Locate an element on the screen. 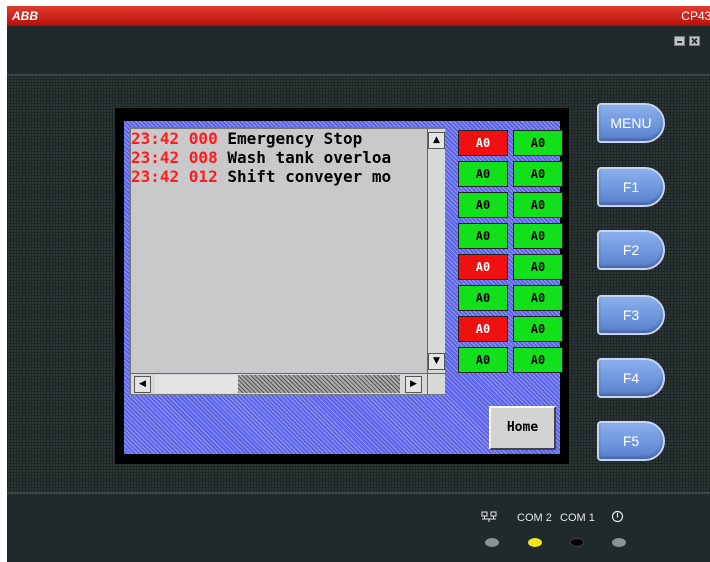  network-icon is located at coordinates (489, 516).